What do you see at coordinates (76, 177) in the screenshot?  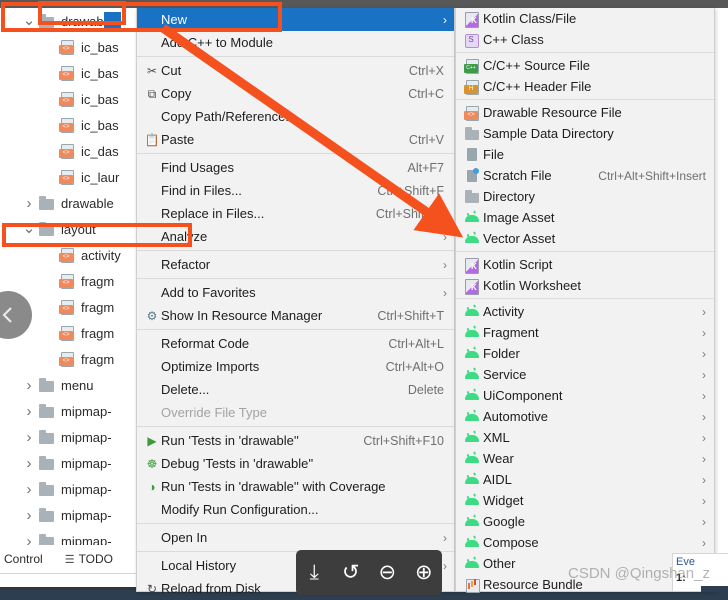 I see `tree-row: ic_laur` at bounding box center [76, 177].